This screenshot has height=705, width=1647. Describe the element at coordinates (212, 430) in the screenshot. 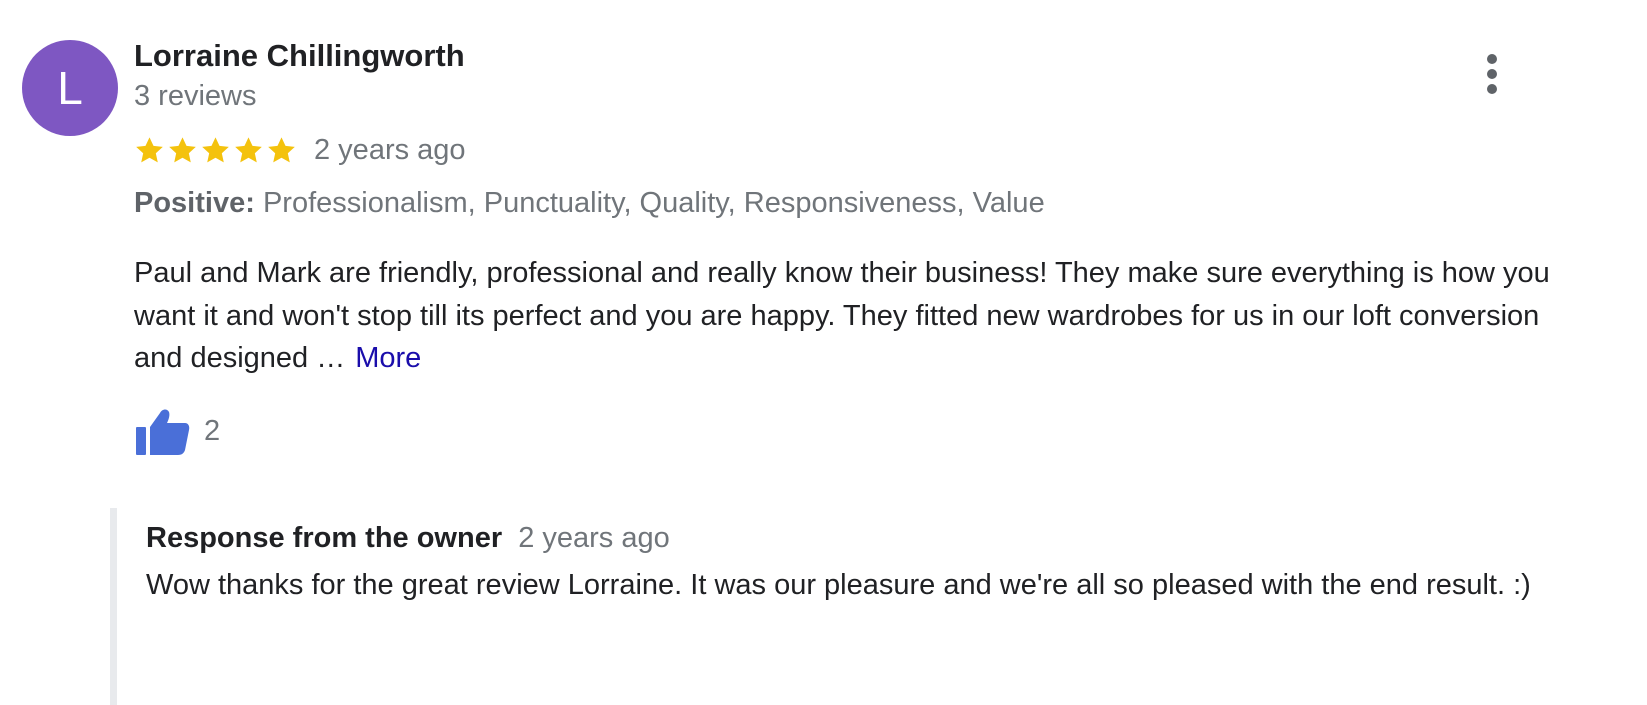

I see `like-count: 2` at that location.